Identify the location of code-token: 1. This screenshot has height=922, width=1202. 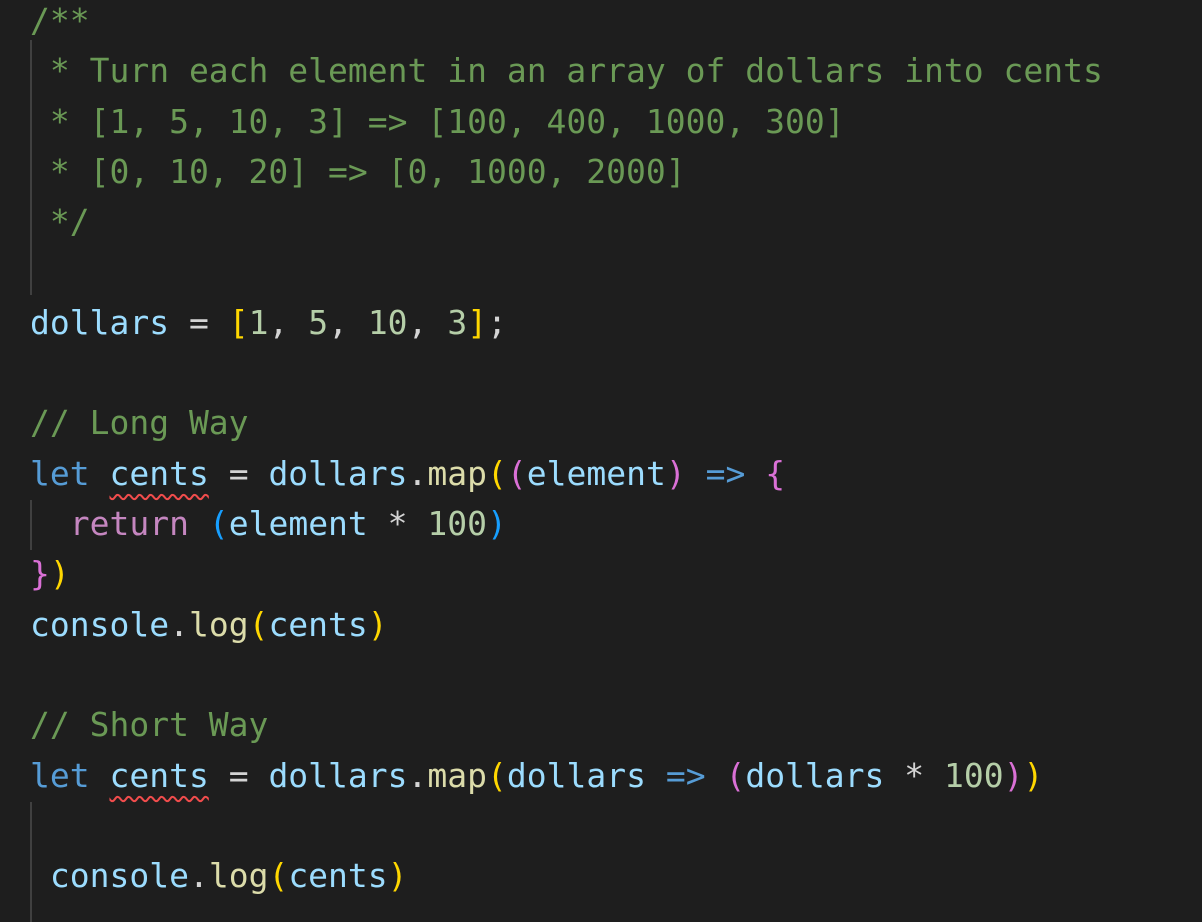
(258, 322).